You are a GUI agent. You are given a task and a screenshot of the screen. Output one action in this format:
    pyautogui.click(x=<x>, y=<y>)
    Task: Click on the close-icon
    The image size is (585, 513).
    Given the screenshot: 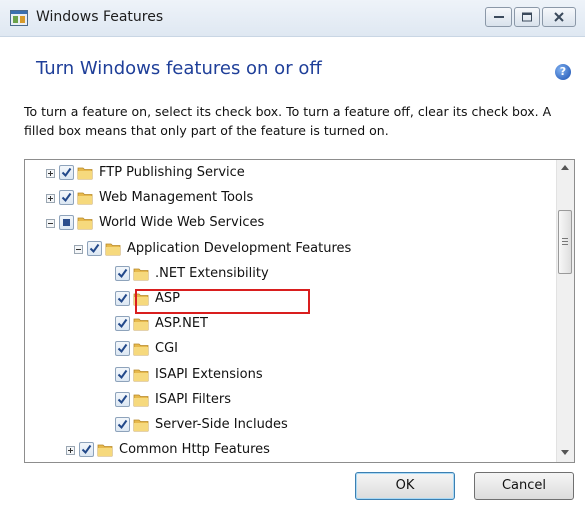 What is the action you would take?
    pyautogui.click(x=559, y=17)
    